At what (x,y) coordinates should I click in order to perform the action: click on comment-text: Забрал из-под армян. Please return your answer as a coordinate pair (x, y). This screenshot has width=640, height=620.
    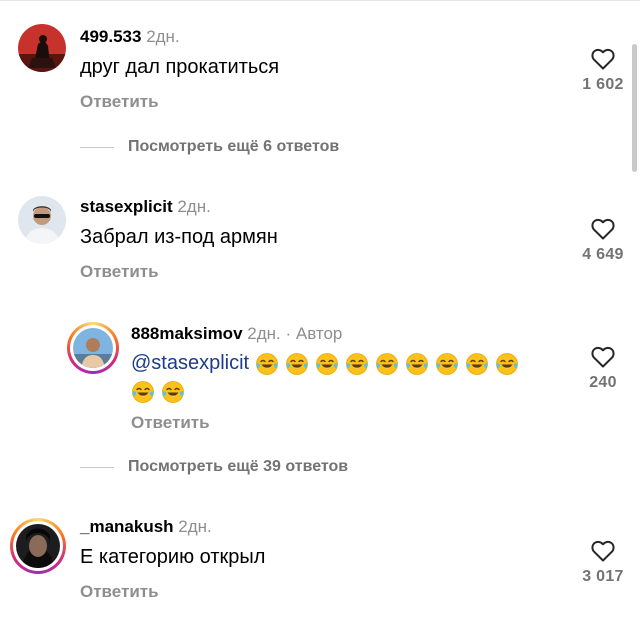
    Looking at the image, I should click on (179, 237).